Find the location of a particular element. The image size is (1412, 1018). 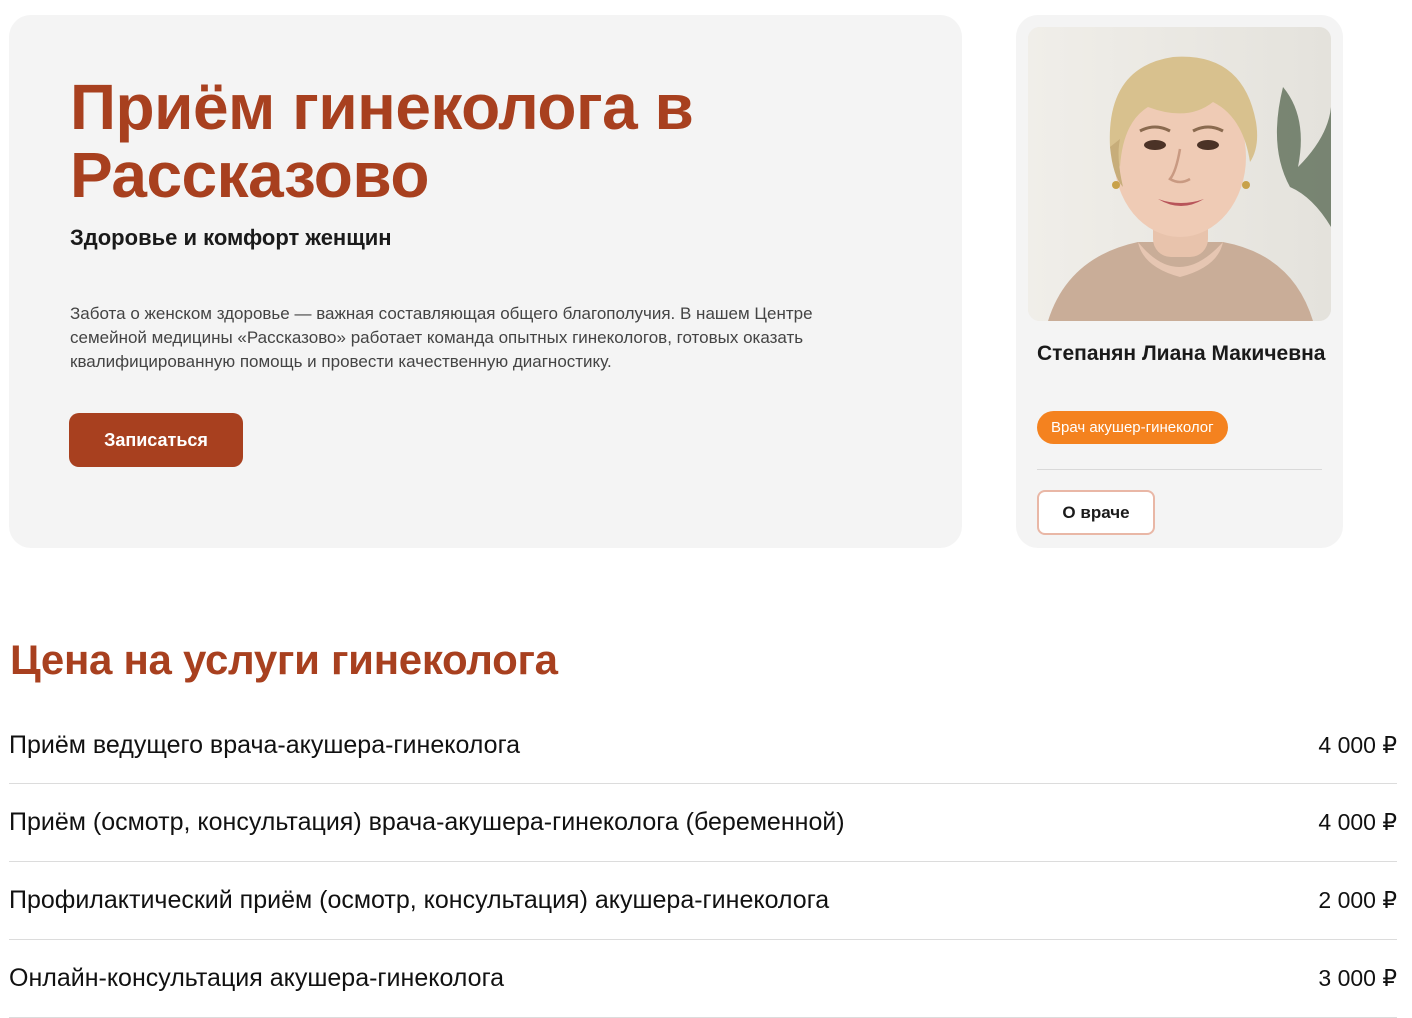

service-name: Онлайн-консультация акушера-гинеколога is located at coordinates (257, 978).